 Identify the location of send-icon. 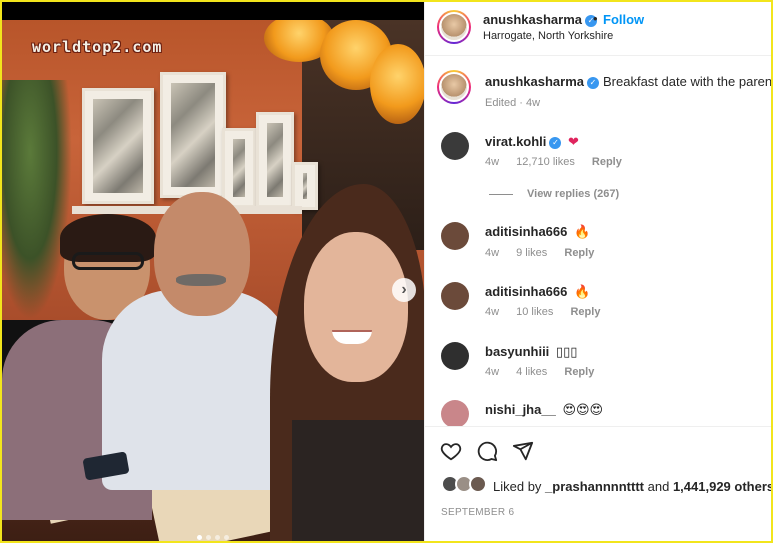
(523, 451).